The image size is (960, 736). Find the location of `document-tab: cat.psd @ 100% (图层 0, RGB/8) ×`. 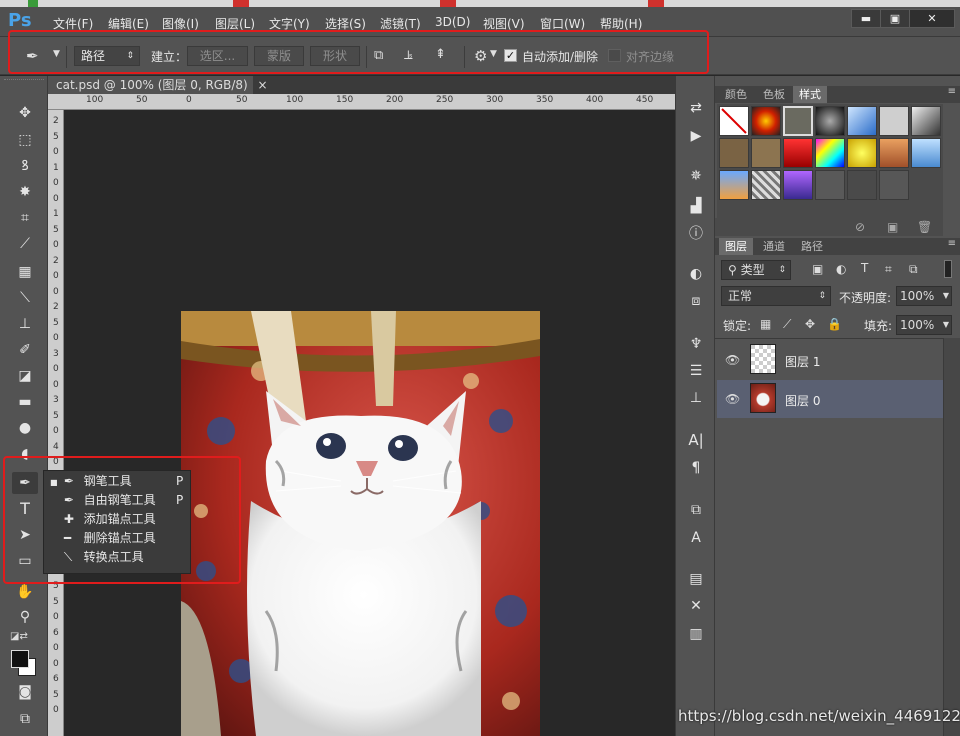

document-tab: cat.psd @ 100% (图层 0, RGB/8) × is located at coordinates (158, 85).